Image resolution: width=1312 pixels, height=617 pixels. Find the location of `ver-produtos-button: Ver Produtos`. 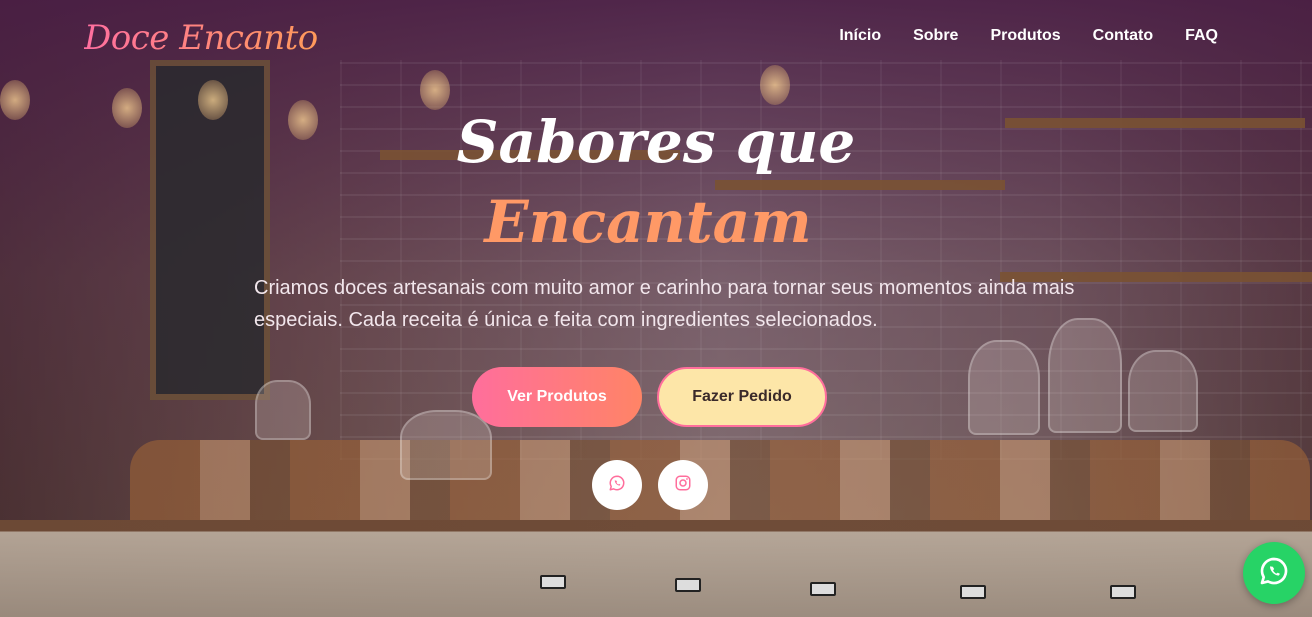

ver-produtos-button: Ver Produtos is located at coordinates (557, 397).